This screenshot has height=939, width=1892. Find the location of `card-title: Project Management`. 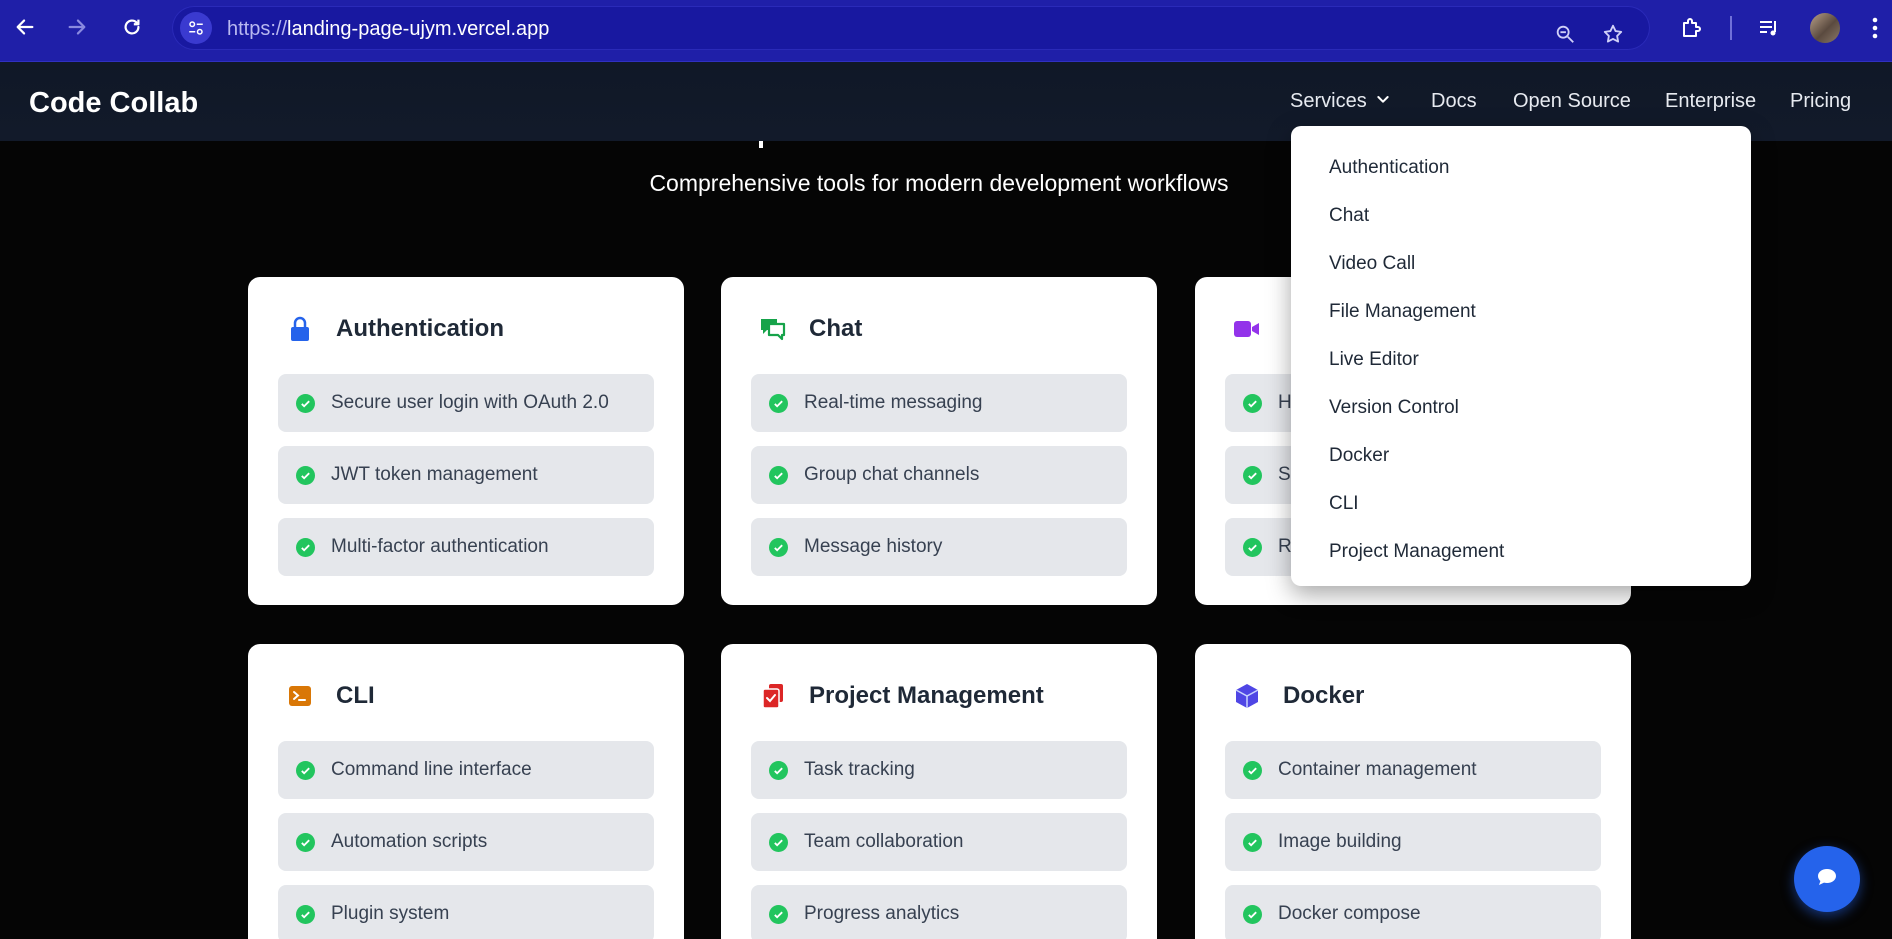

card-title: Project Management is located at coordinates (926, 695).